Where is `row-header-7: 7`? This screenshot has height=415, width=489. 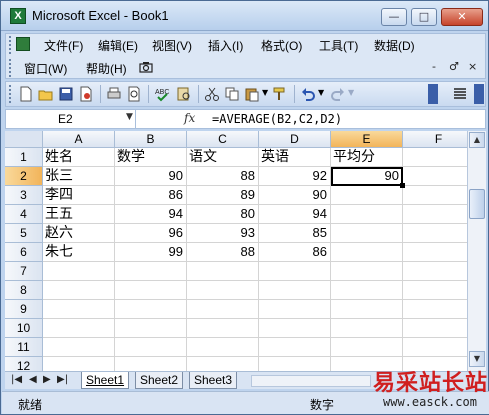 row-header-7: 7 is located at coordinates (24, 271).